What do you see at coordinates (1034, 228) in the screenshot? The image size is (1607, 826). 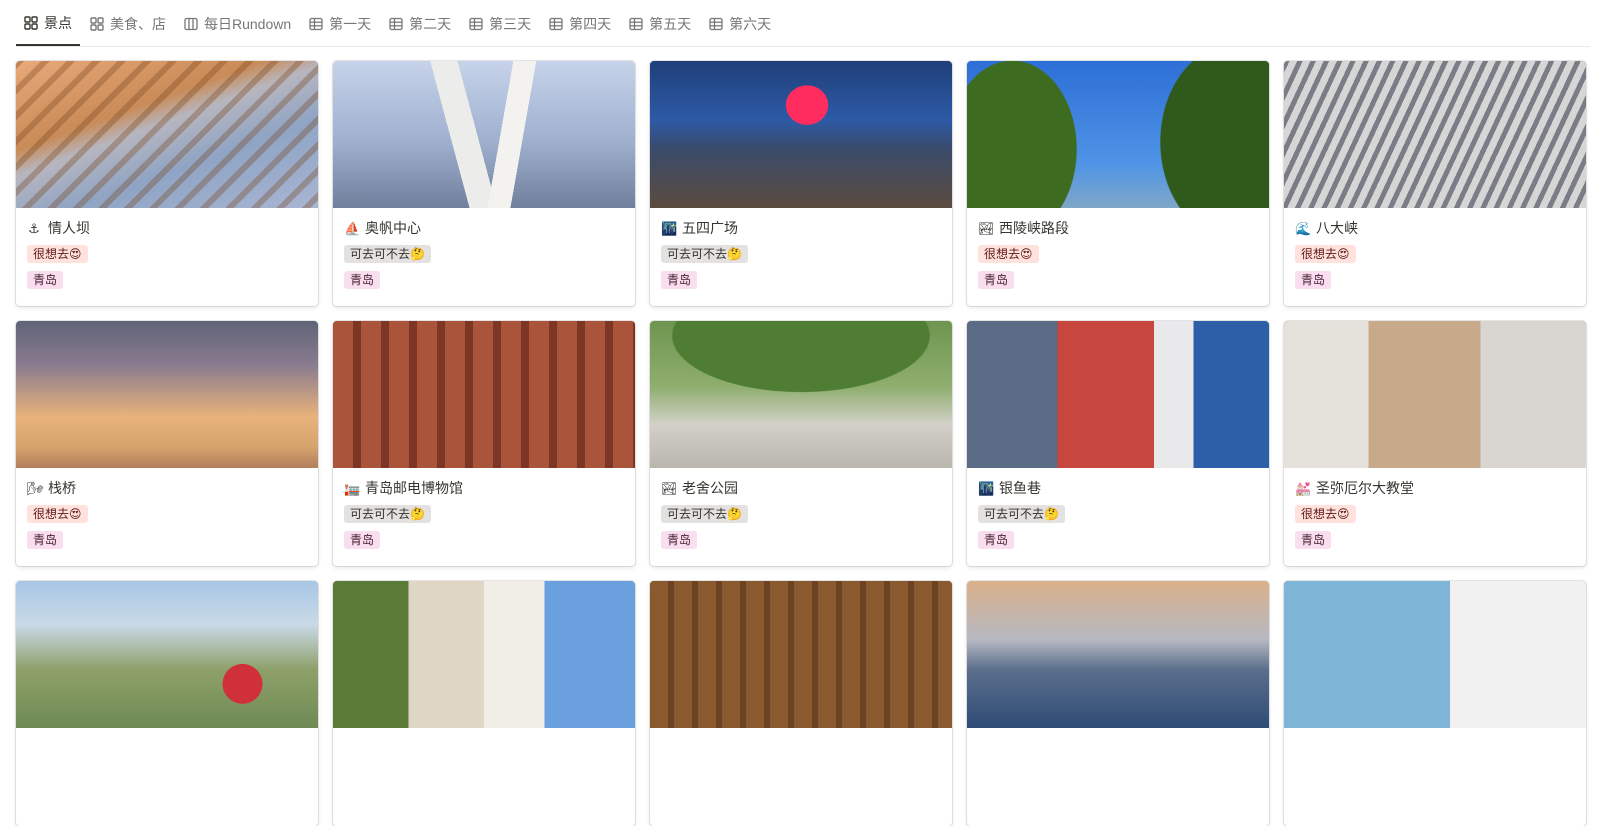 I see `card-title: 西陵峡路段` at bounding box center [1034, 228].